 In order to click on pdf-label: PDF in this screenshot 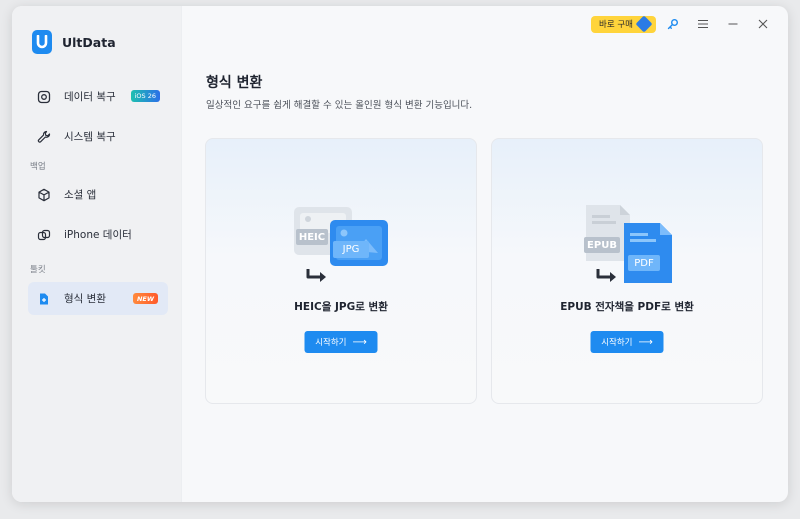, I will do `click(644, 263)`.